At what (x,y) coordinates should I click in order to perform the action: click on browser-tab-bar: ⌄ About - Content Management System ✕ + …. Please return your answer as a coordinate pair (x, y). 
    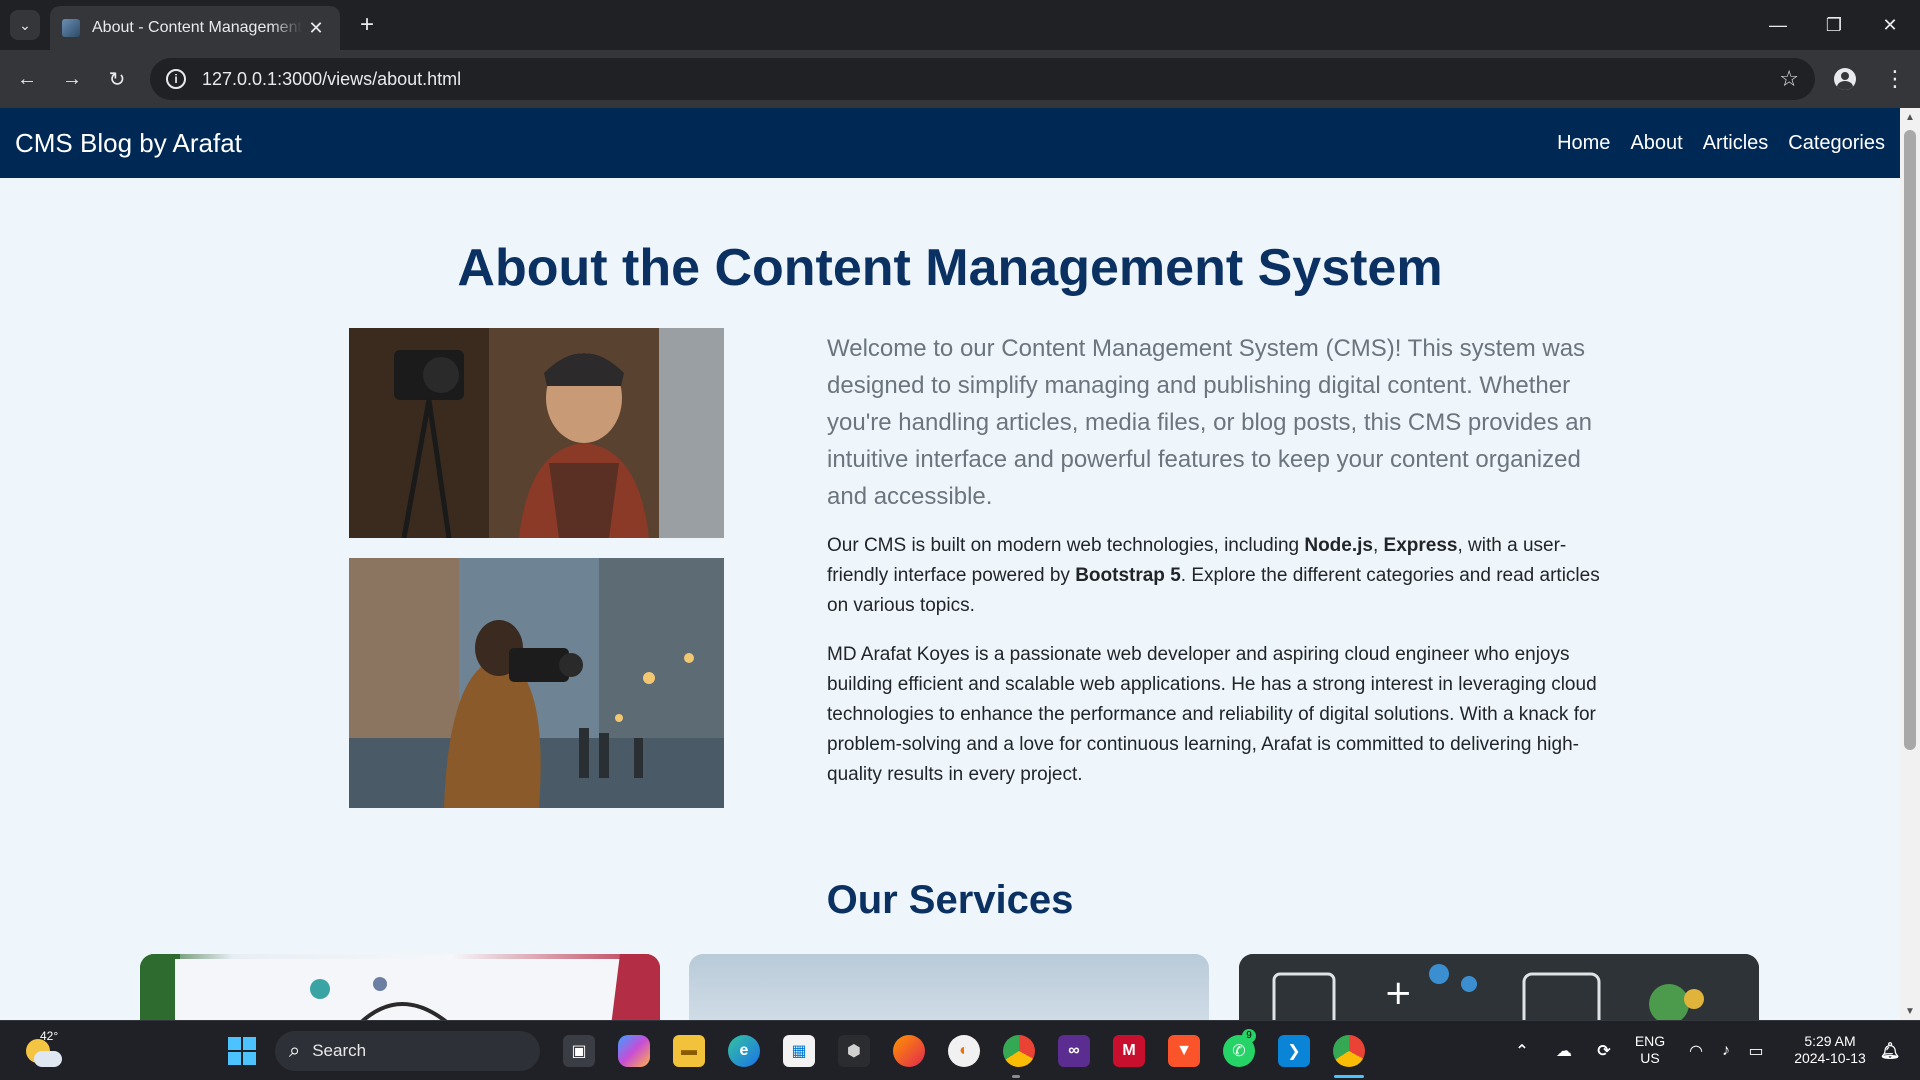
    Looking at the image, I should click on (960, 25).